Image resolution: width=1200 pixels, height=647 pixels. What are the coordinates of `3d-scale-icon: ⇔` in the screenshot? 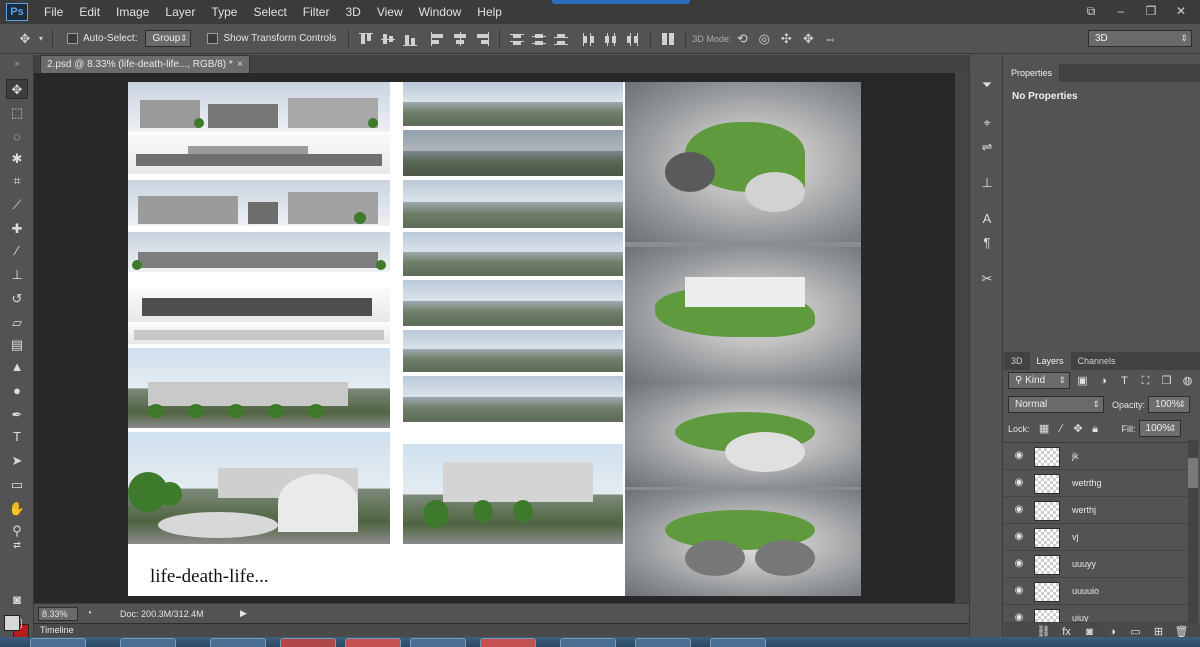 It's located at (830, 39).